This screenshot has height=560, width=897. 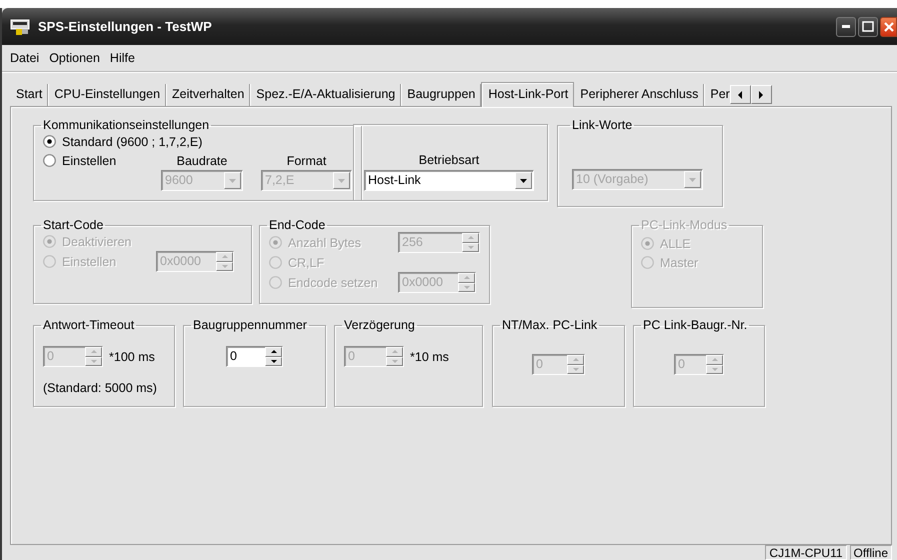 What do you see at coordinates (527, 94) in the screenshot?
I see `tab: Host-Link-Port` at bounding box center [527, 94].